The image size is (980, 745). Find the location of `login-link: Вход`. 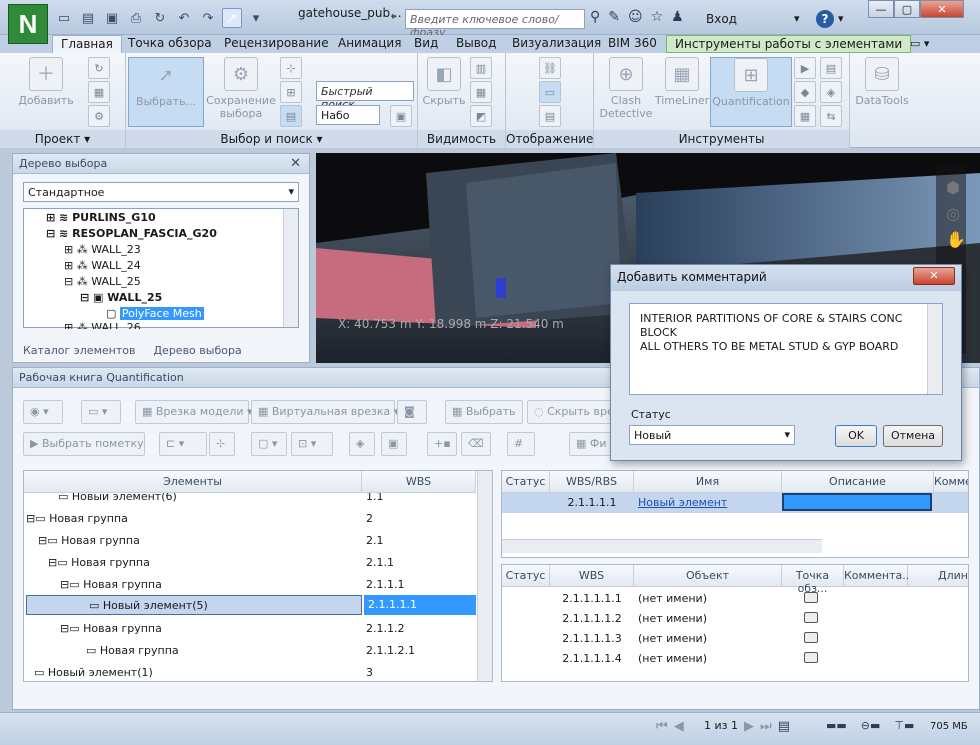

login-link: Вход is located at coordinates (721, 19).